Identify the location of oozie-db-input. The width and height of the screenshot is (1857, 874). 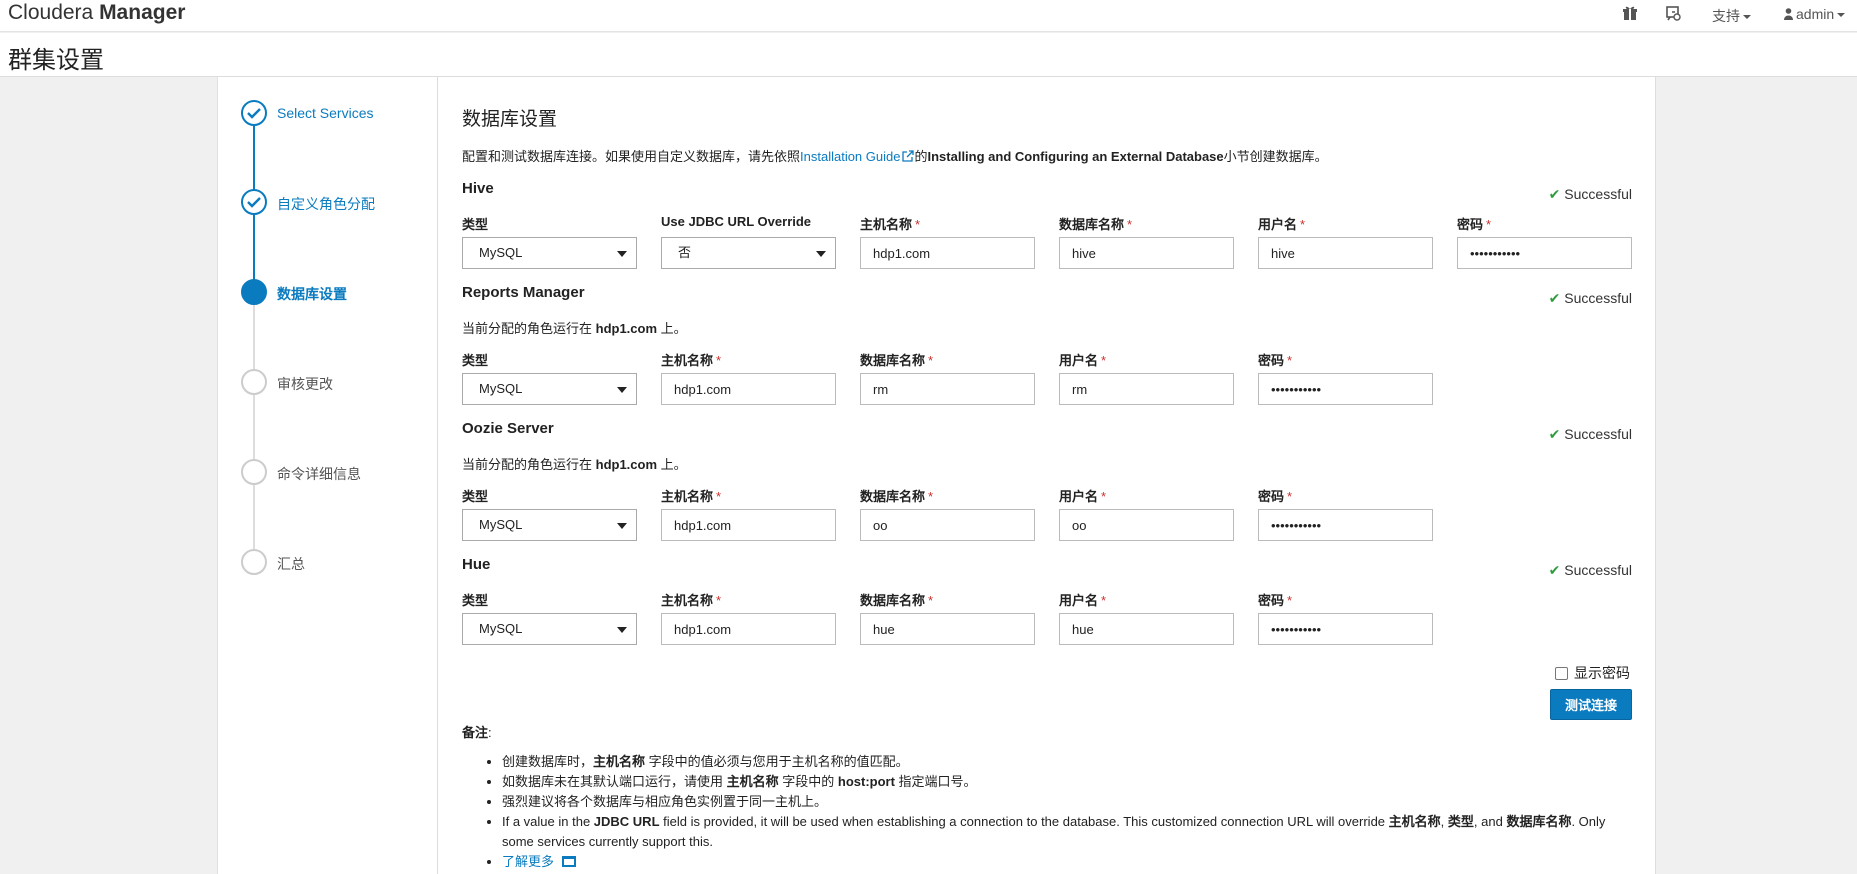
(947, 525).